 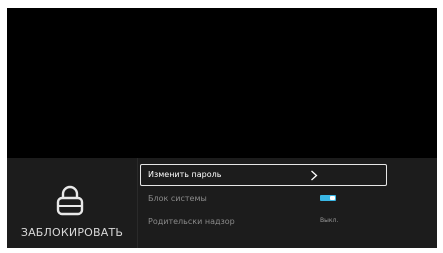 I want to click on lock-label: ЗАБЛОКИРОВАТЬ, so click(x=72, y=232).